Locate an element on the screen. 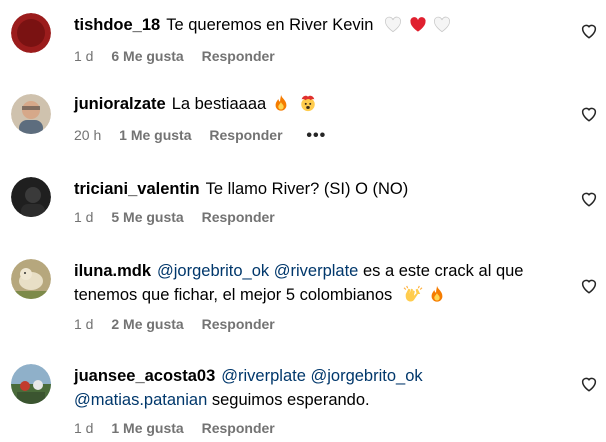 The width and height of the screenshot is (606, 442). mention-link: @matias.patanian is located at coordinates (140, 400).